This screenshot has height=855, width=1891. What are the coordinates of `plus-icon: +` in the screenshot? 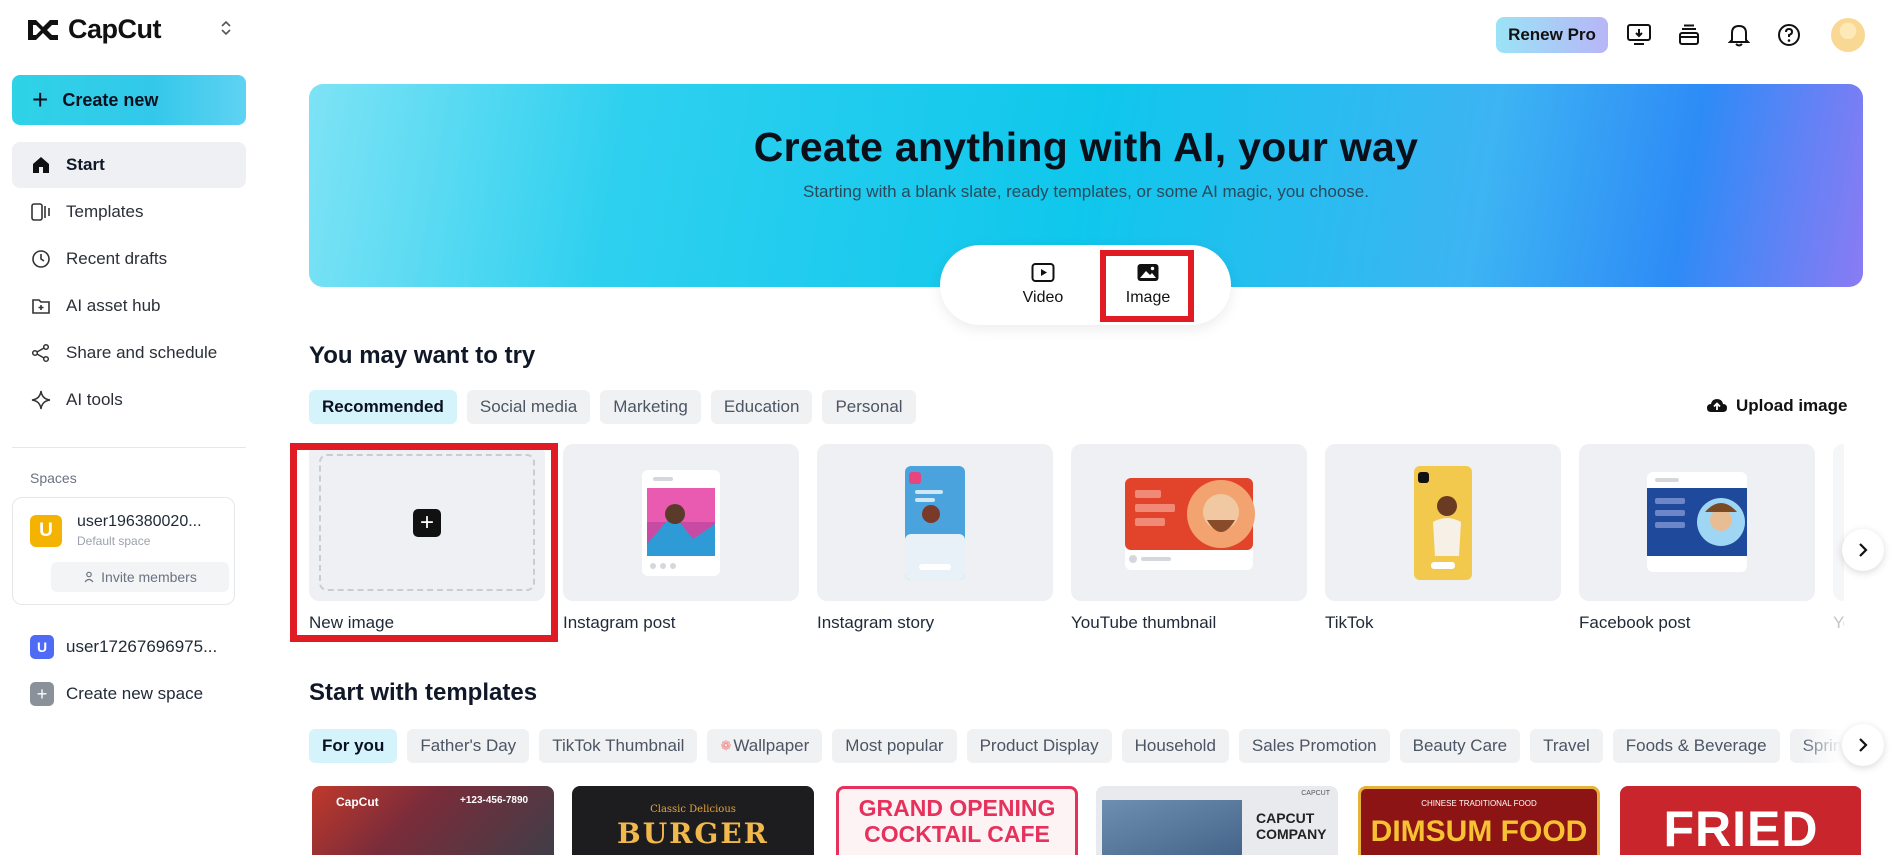 It's located at (42, 694).